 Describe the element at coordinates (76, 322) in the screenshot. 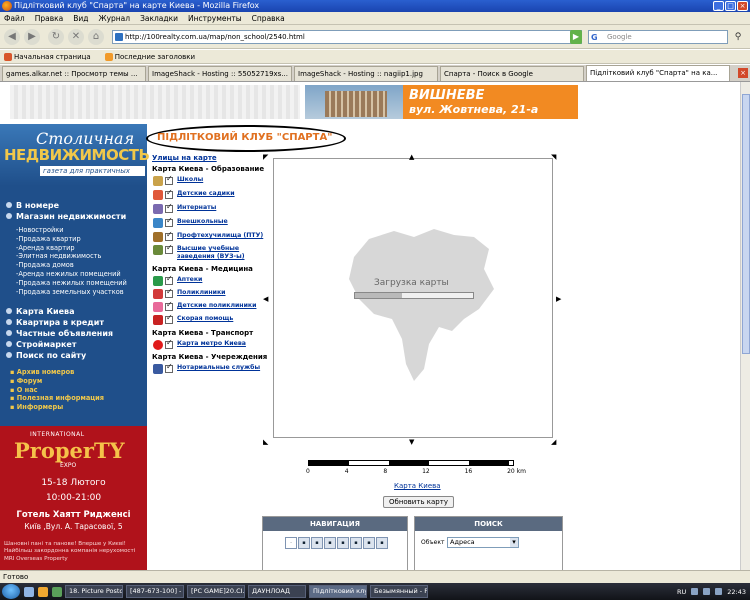

I see `sidebar-item-credit: Квартира в кредит` at that location.